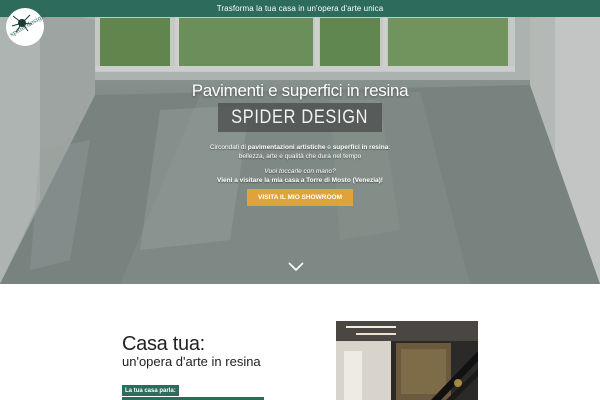 This screenshot has width=600, height=400. Describe the element at coordinates (300, 171) in the screenshot. I see `hero-visit-question: Vuoi toccarle con mano?` at that location.